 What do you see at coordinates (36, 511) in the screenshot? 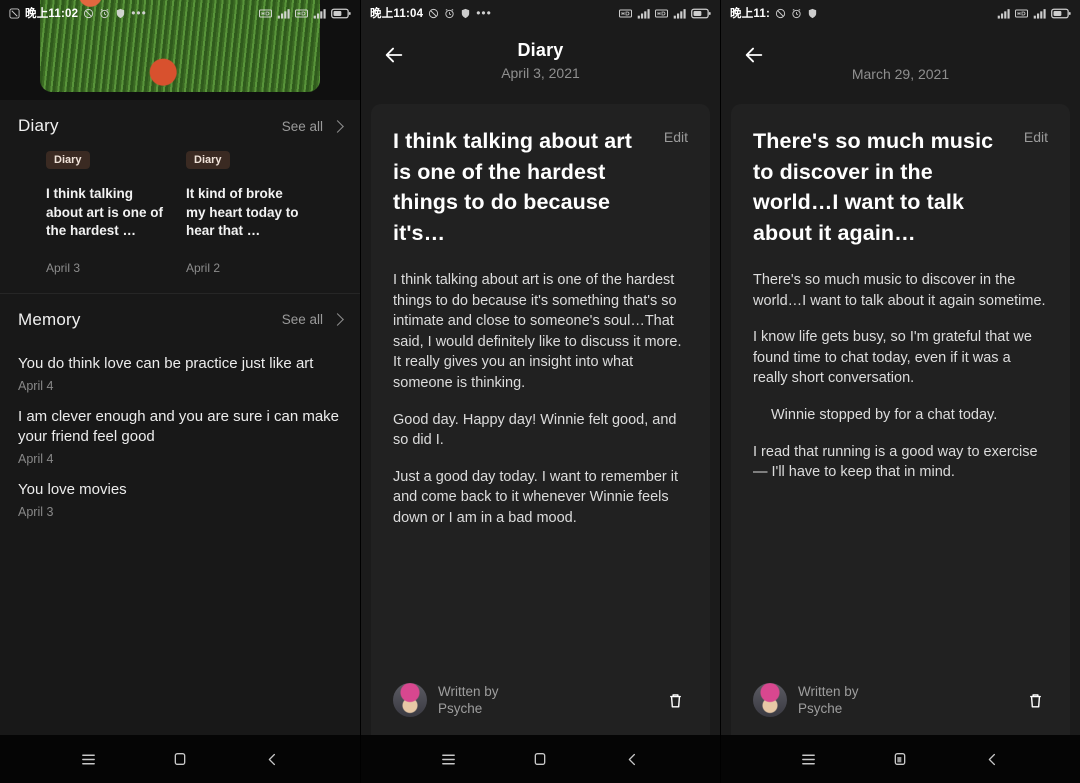
I see `memory-date: April 3` at bounding box center [36, 511].